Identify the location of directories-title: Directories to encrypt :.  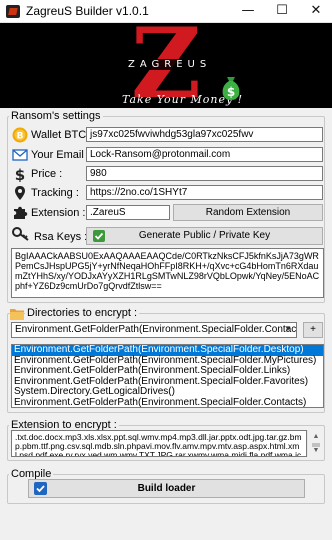
(82, 313).